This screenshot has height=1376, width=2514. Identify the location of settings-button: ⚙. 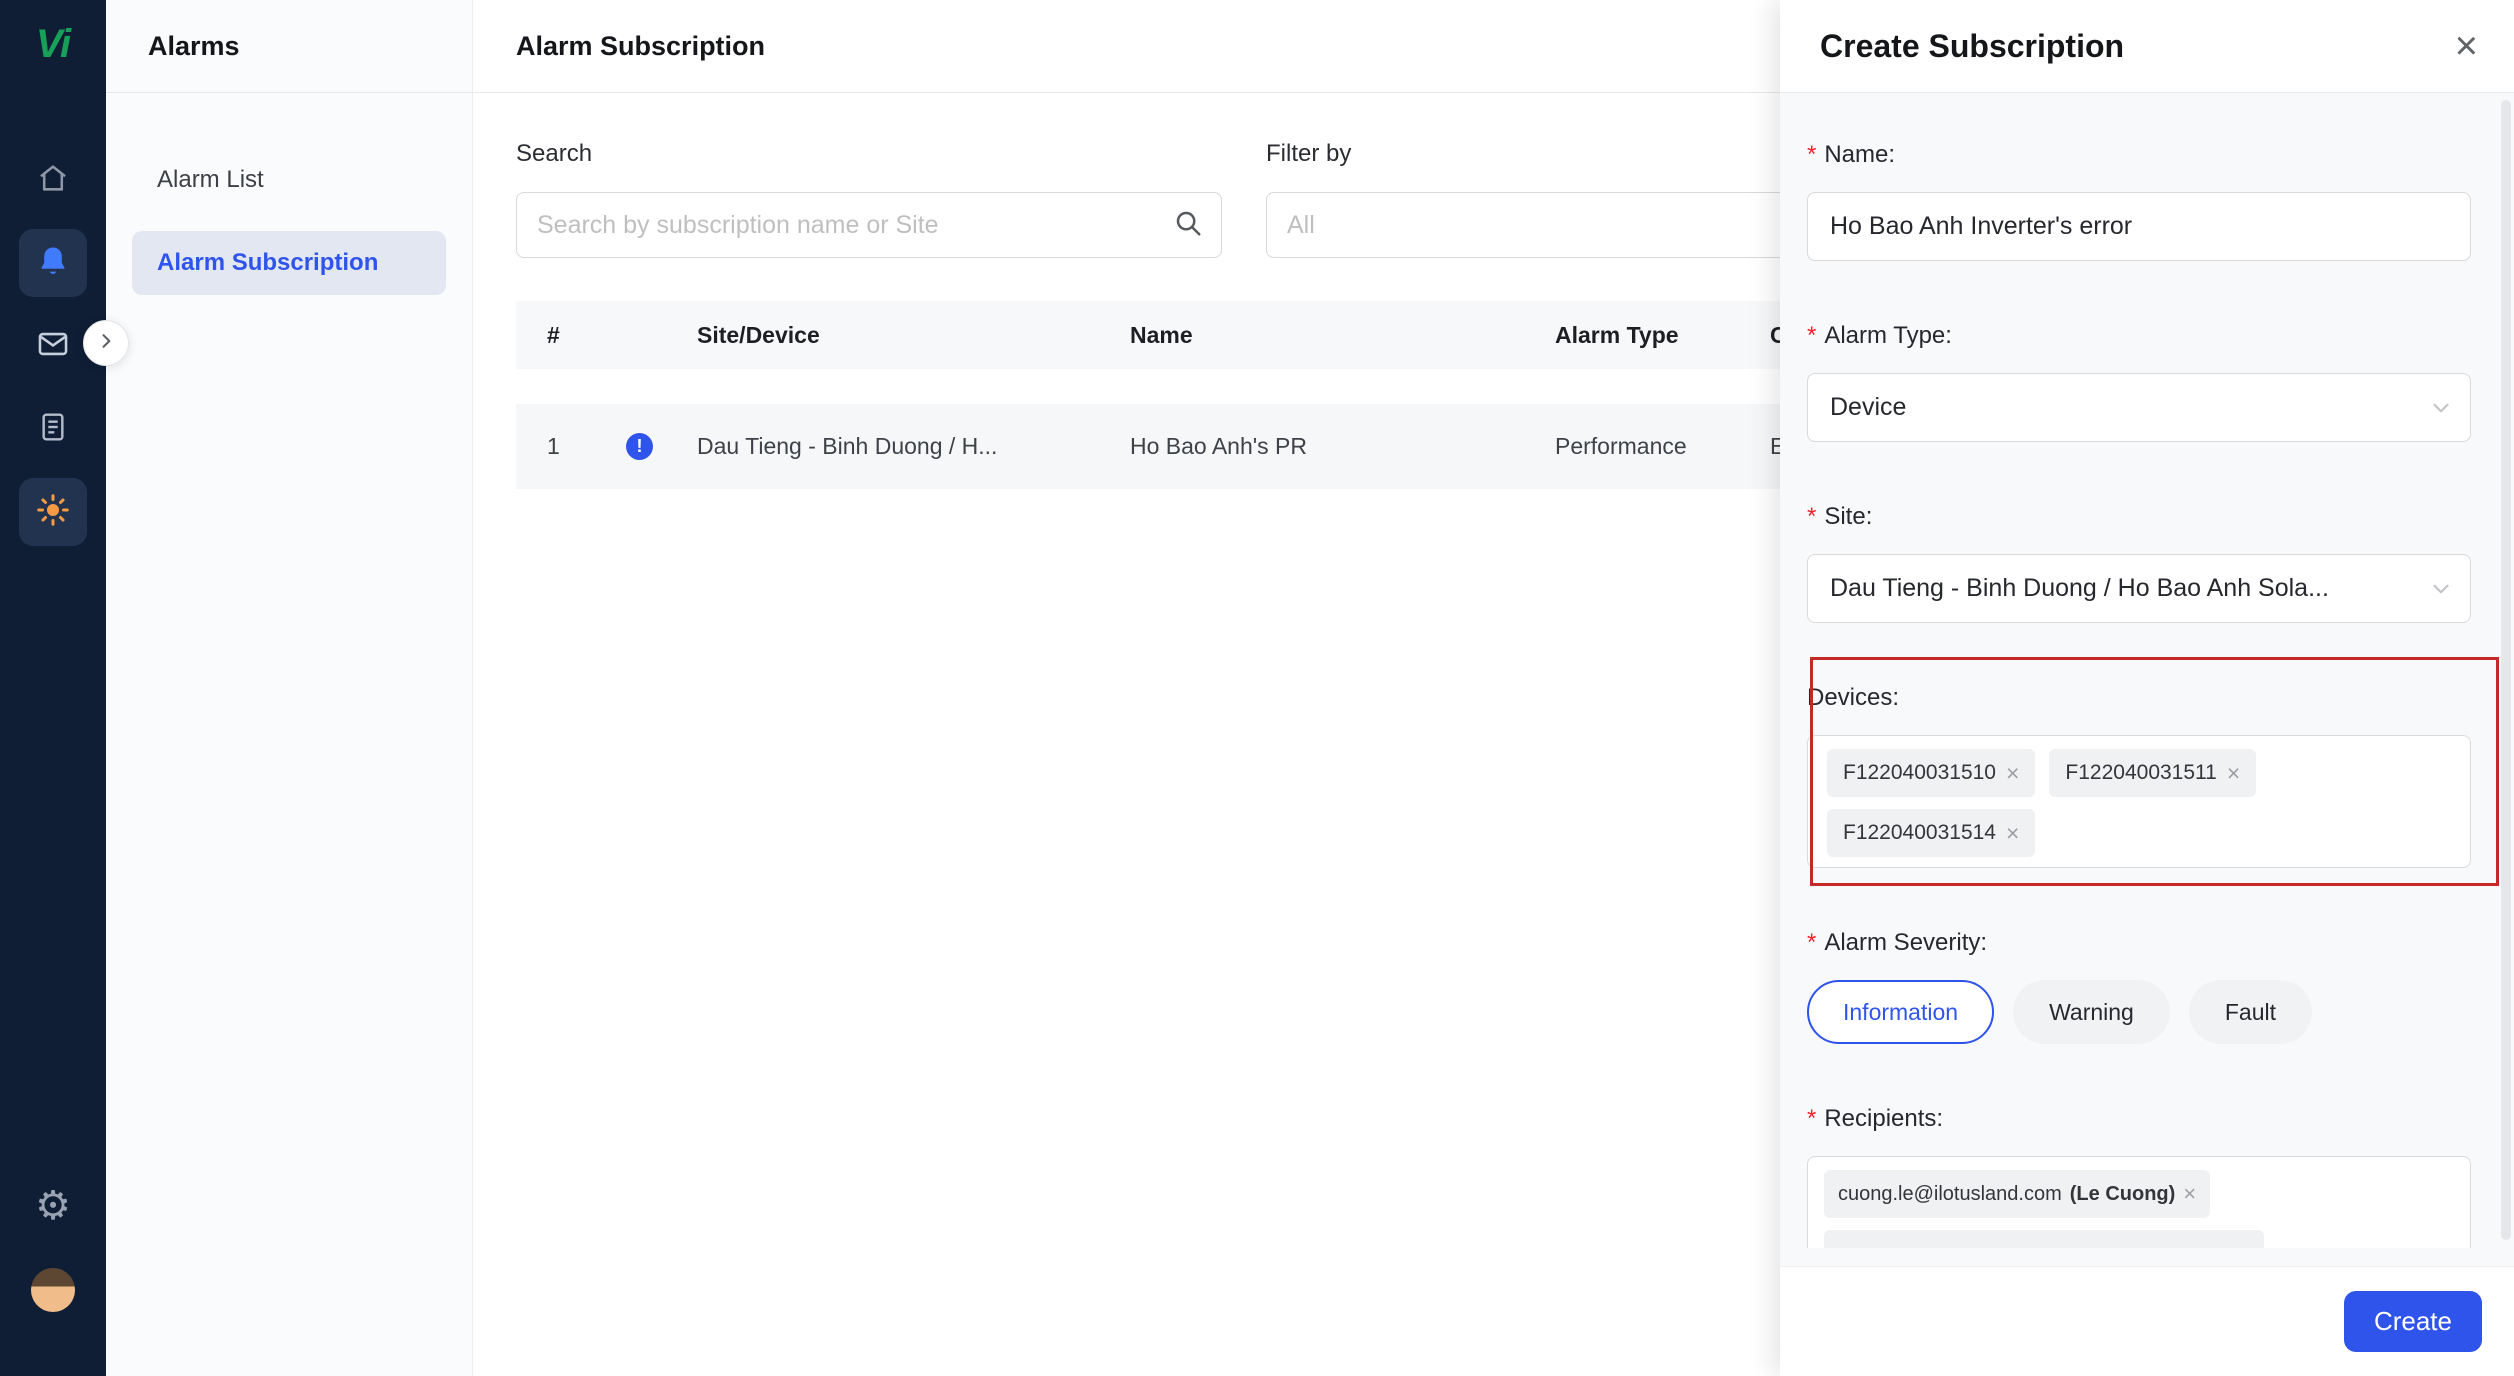
(53, 1206).